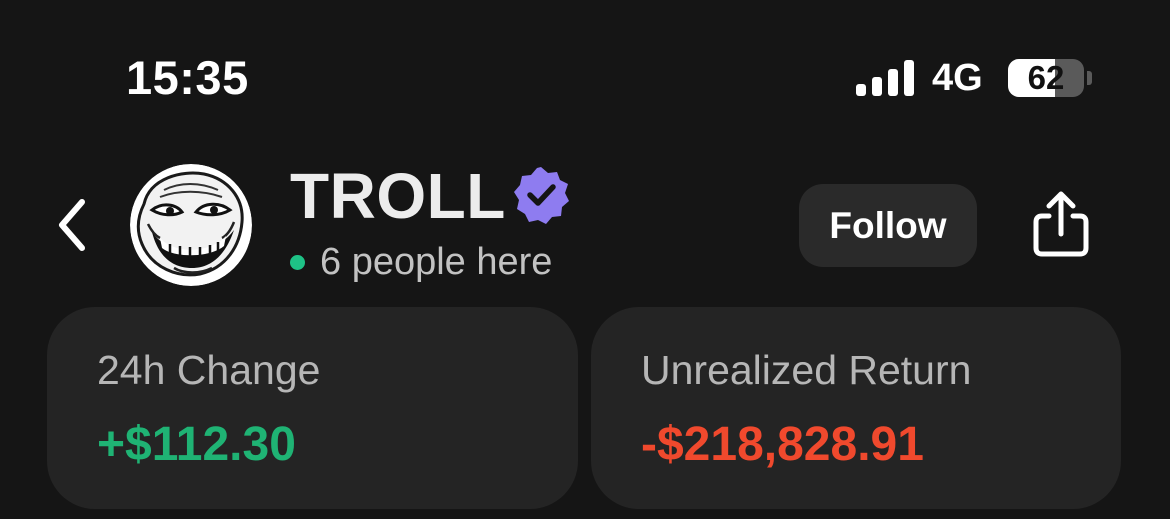  What do you see at coordinates (297, 262) in the screenshot?
I see `online-dot-icon` at bounding box center [297, 262].